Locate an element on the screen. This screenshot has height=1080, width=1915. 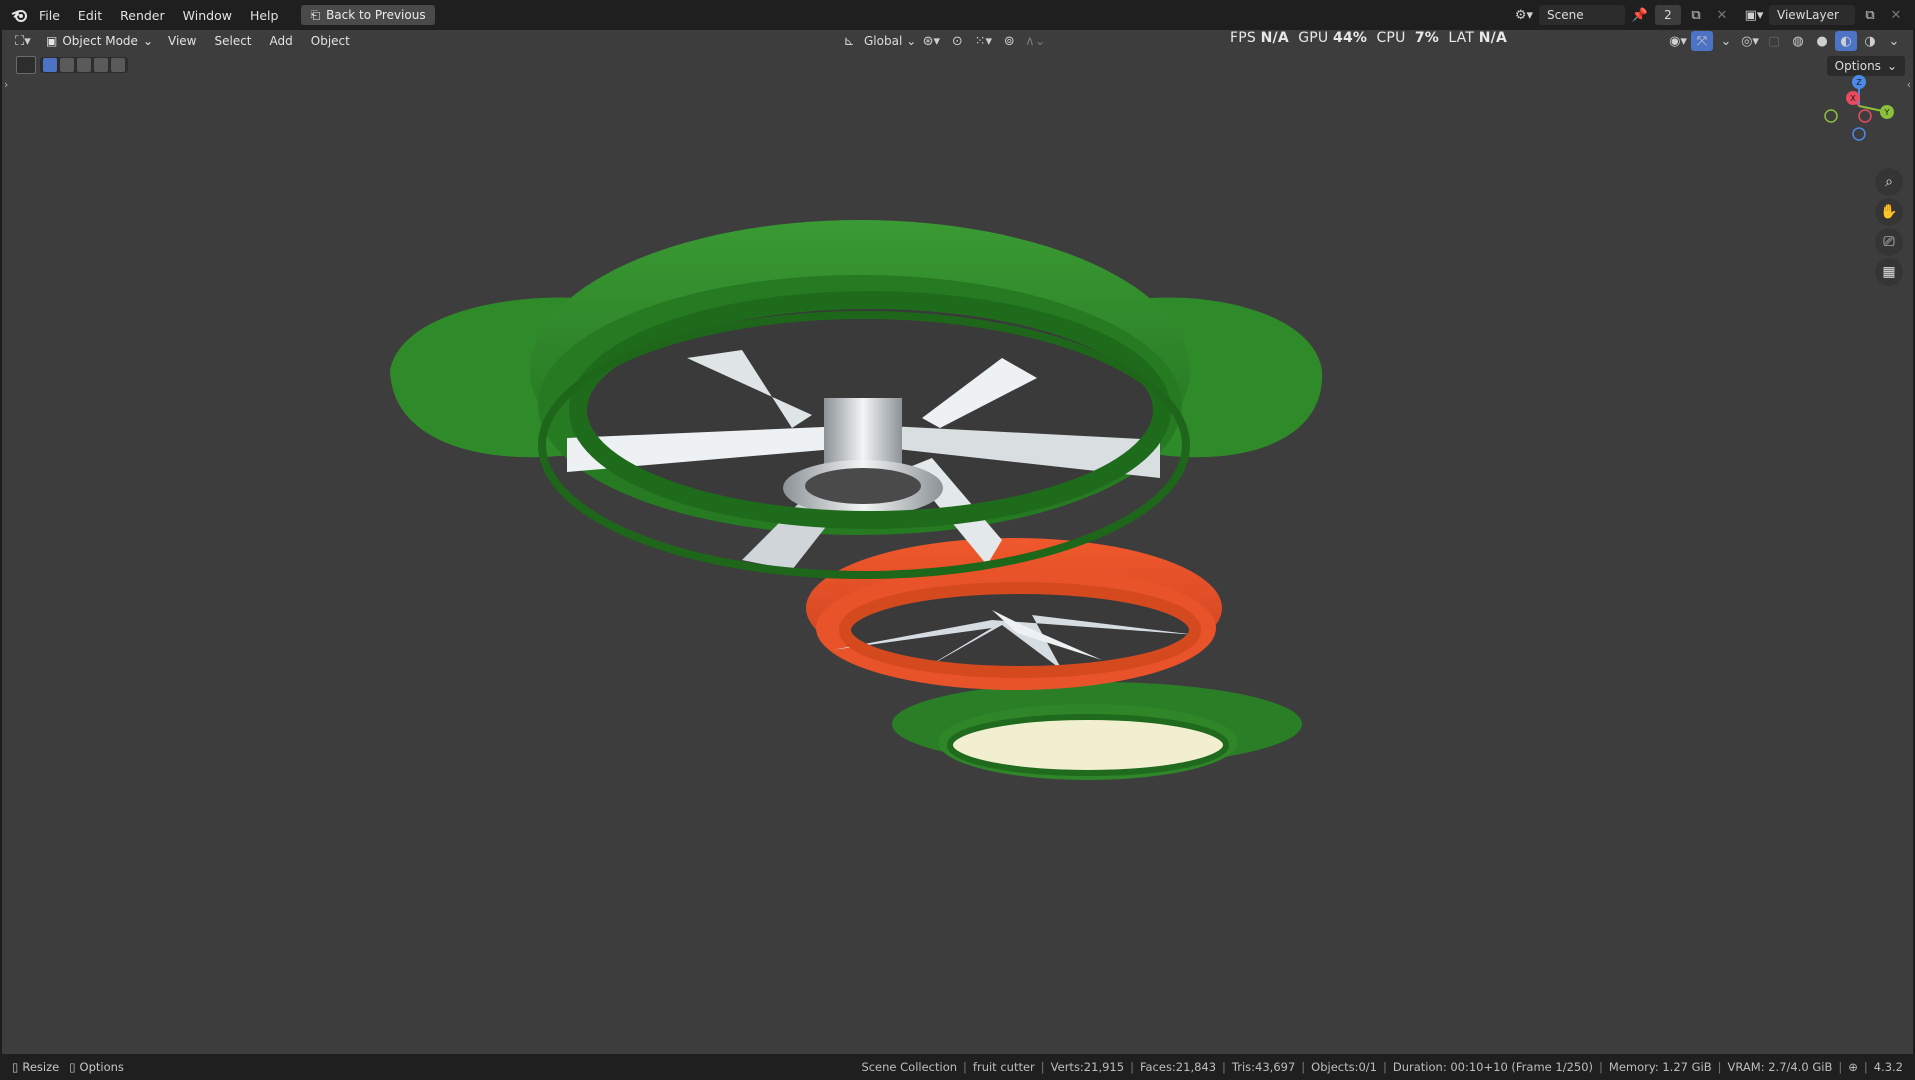
orientation-label: Global is located at coordinates (883, 41).